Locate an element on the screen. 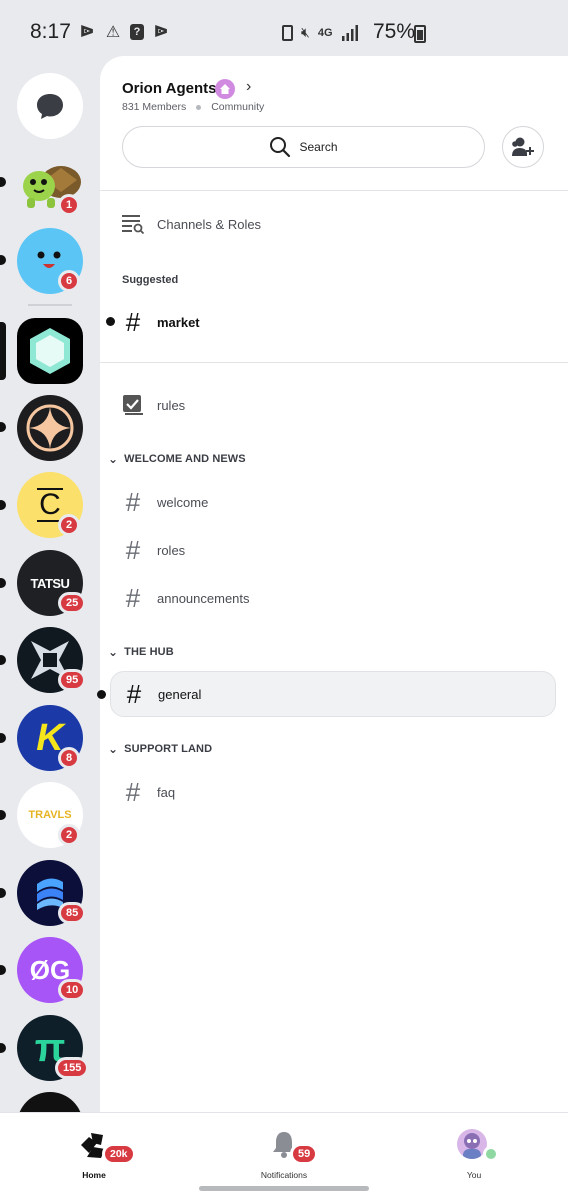 The image size is (568, 1199). unknown-app-icon: ? is located at coordinates (137, 32).